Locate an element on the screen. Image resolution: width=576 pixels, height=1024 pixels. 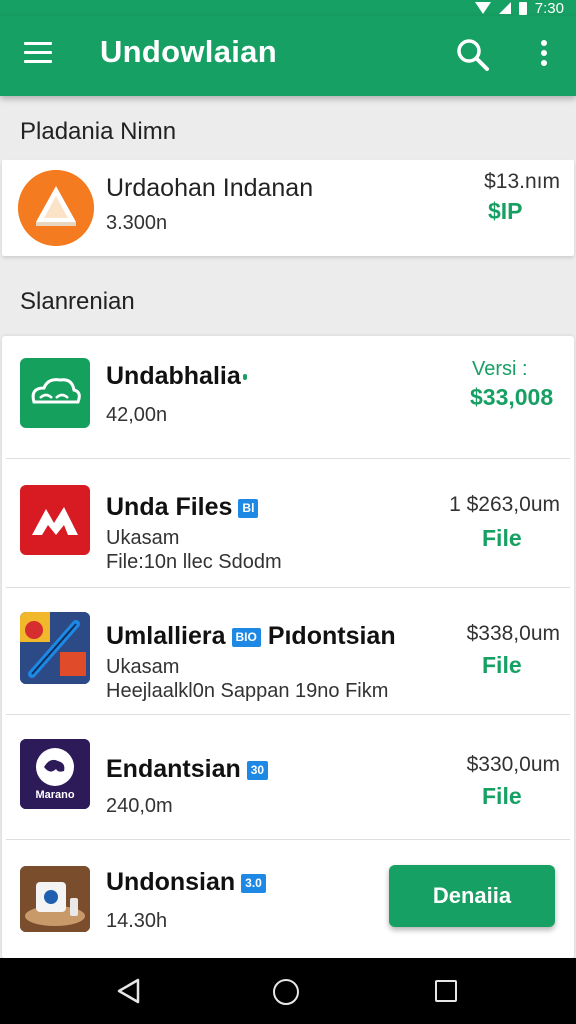
system-nav-bar is located at coordinates (288, 991).